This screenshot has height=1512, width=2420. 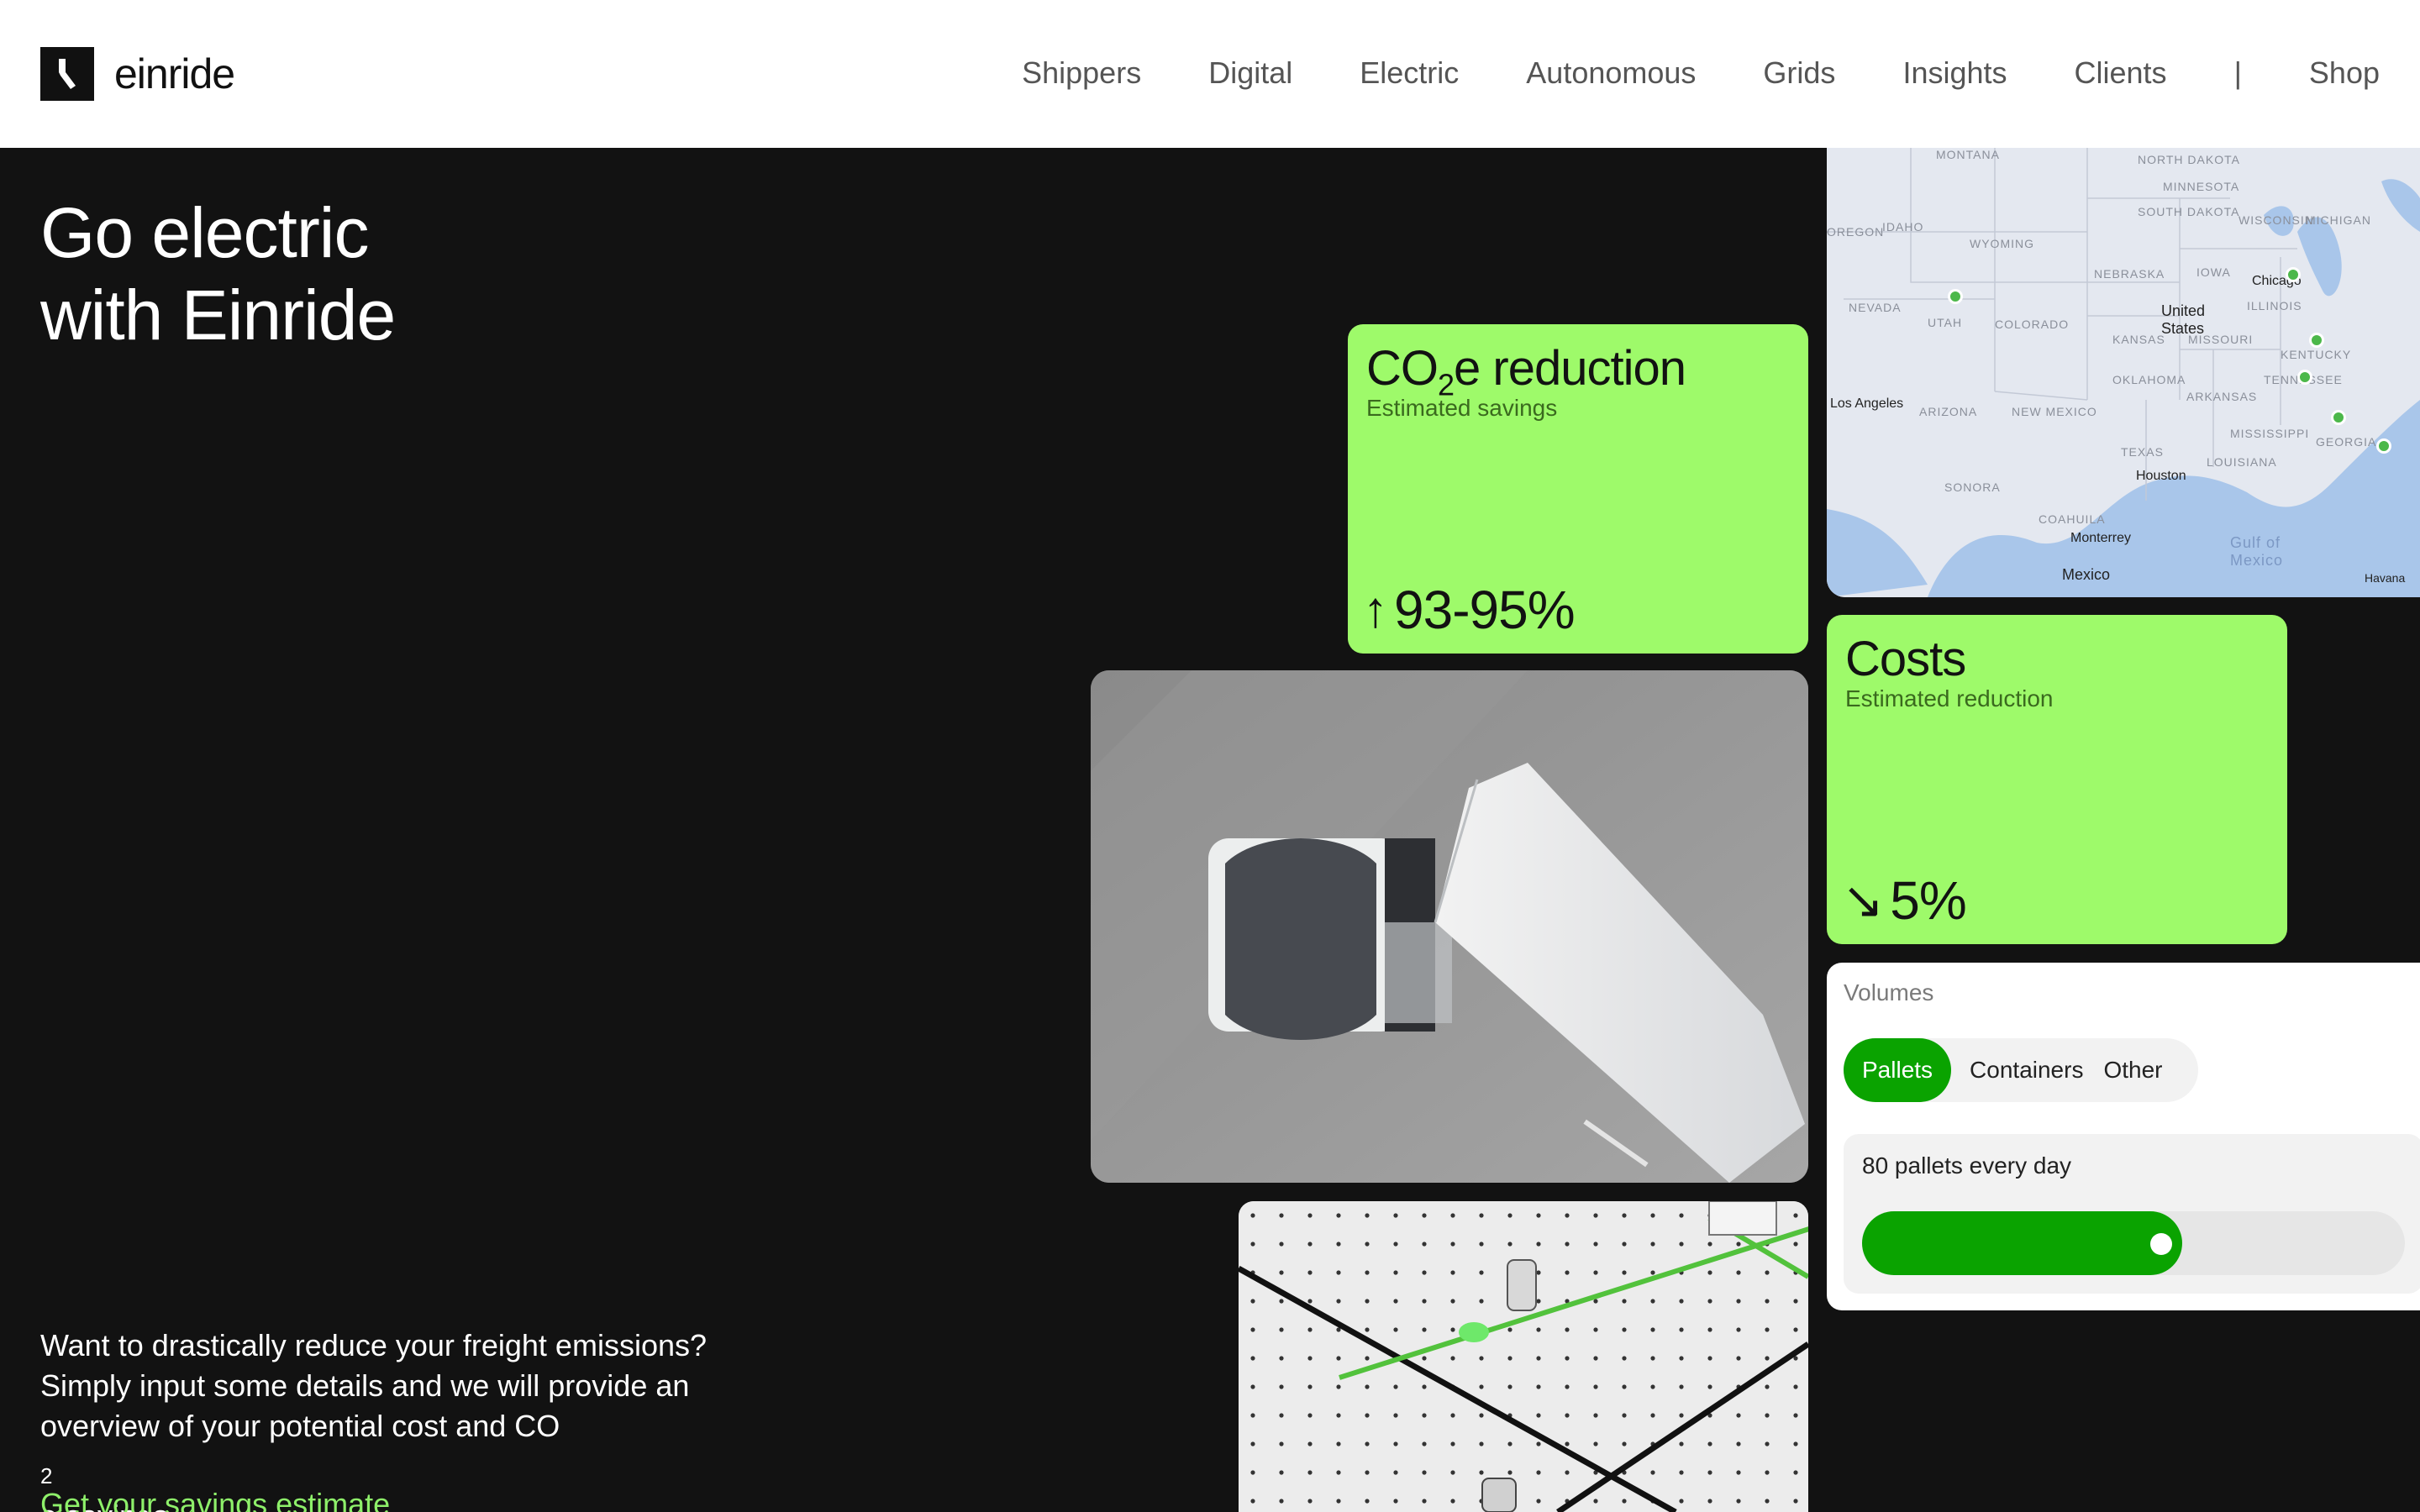 I want to click on nav-shippers: Shippers, so click(x=1081, y=73).